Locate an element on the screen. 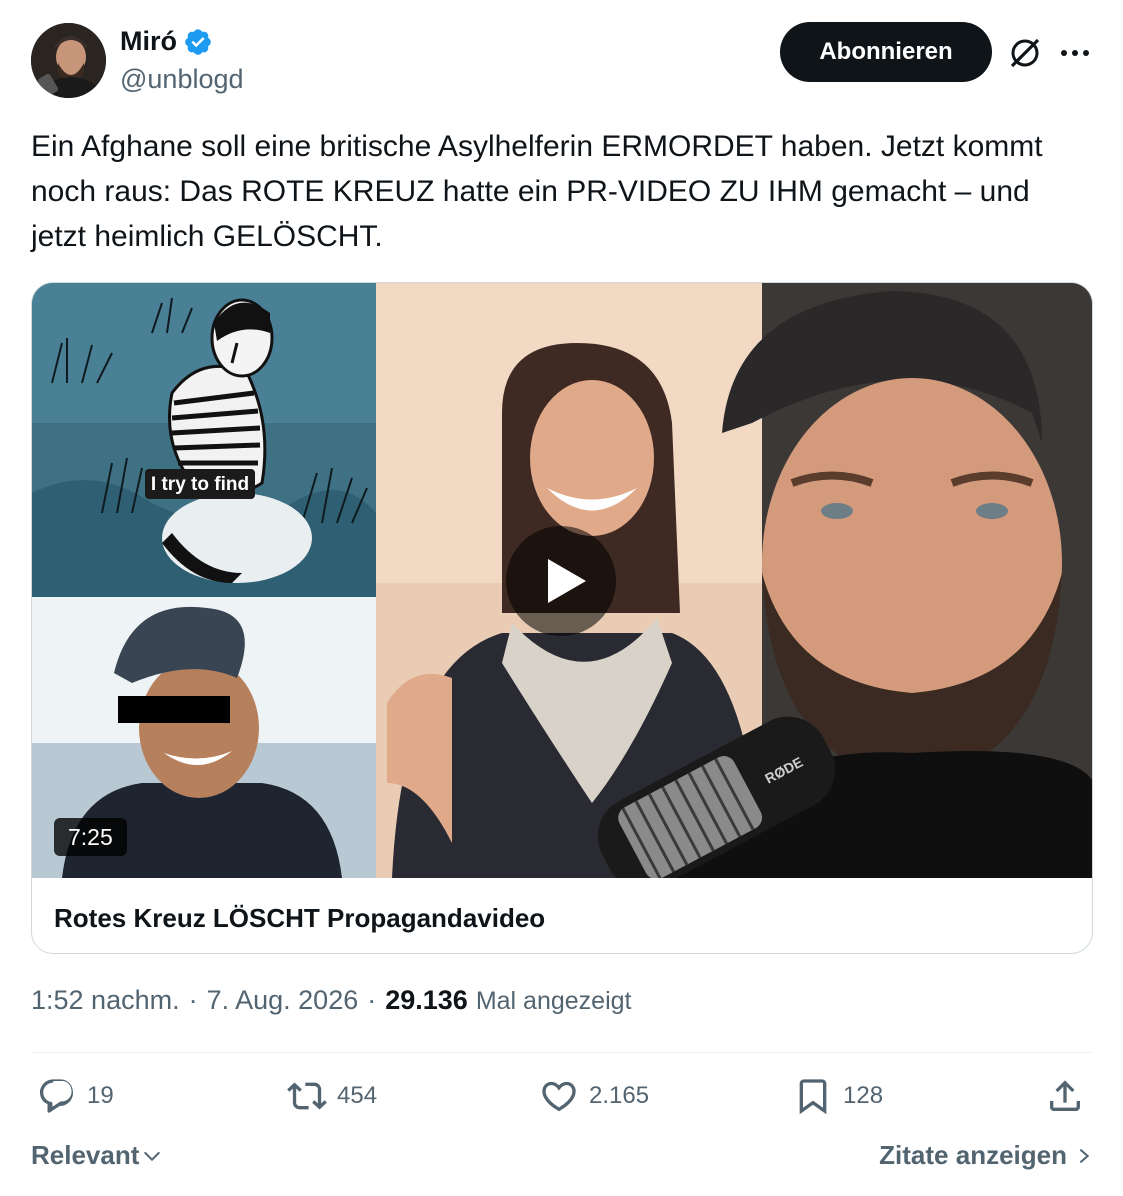 The image size is (1123, 1196). tweet-header: Miró @unblogd Abonnieren is located at coordinates (562, 62).